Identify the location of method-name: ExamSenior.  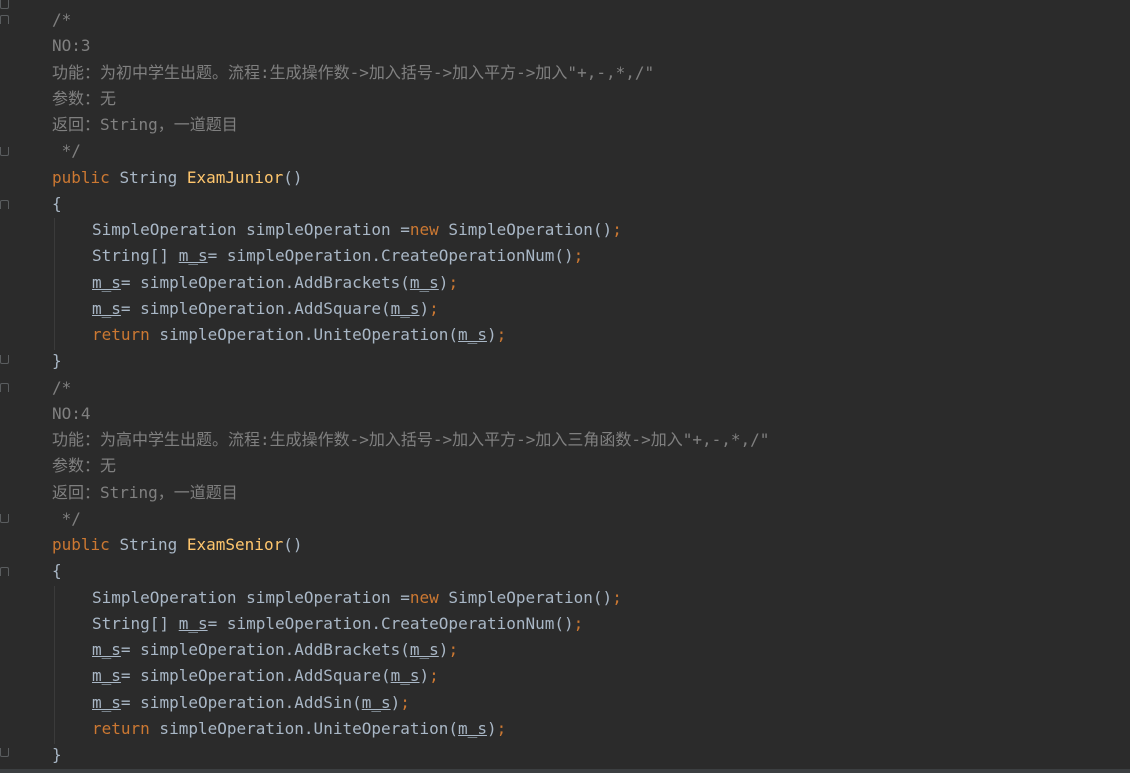
(235, 544).